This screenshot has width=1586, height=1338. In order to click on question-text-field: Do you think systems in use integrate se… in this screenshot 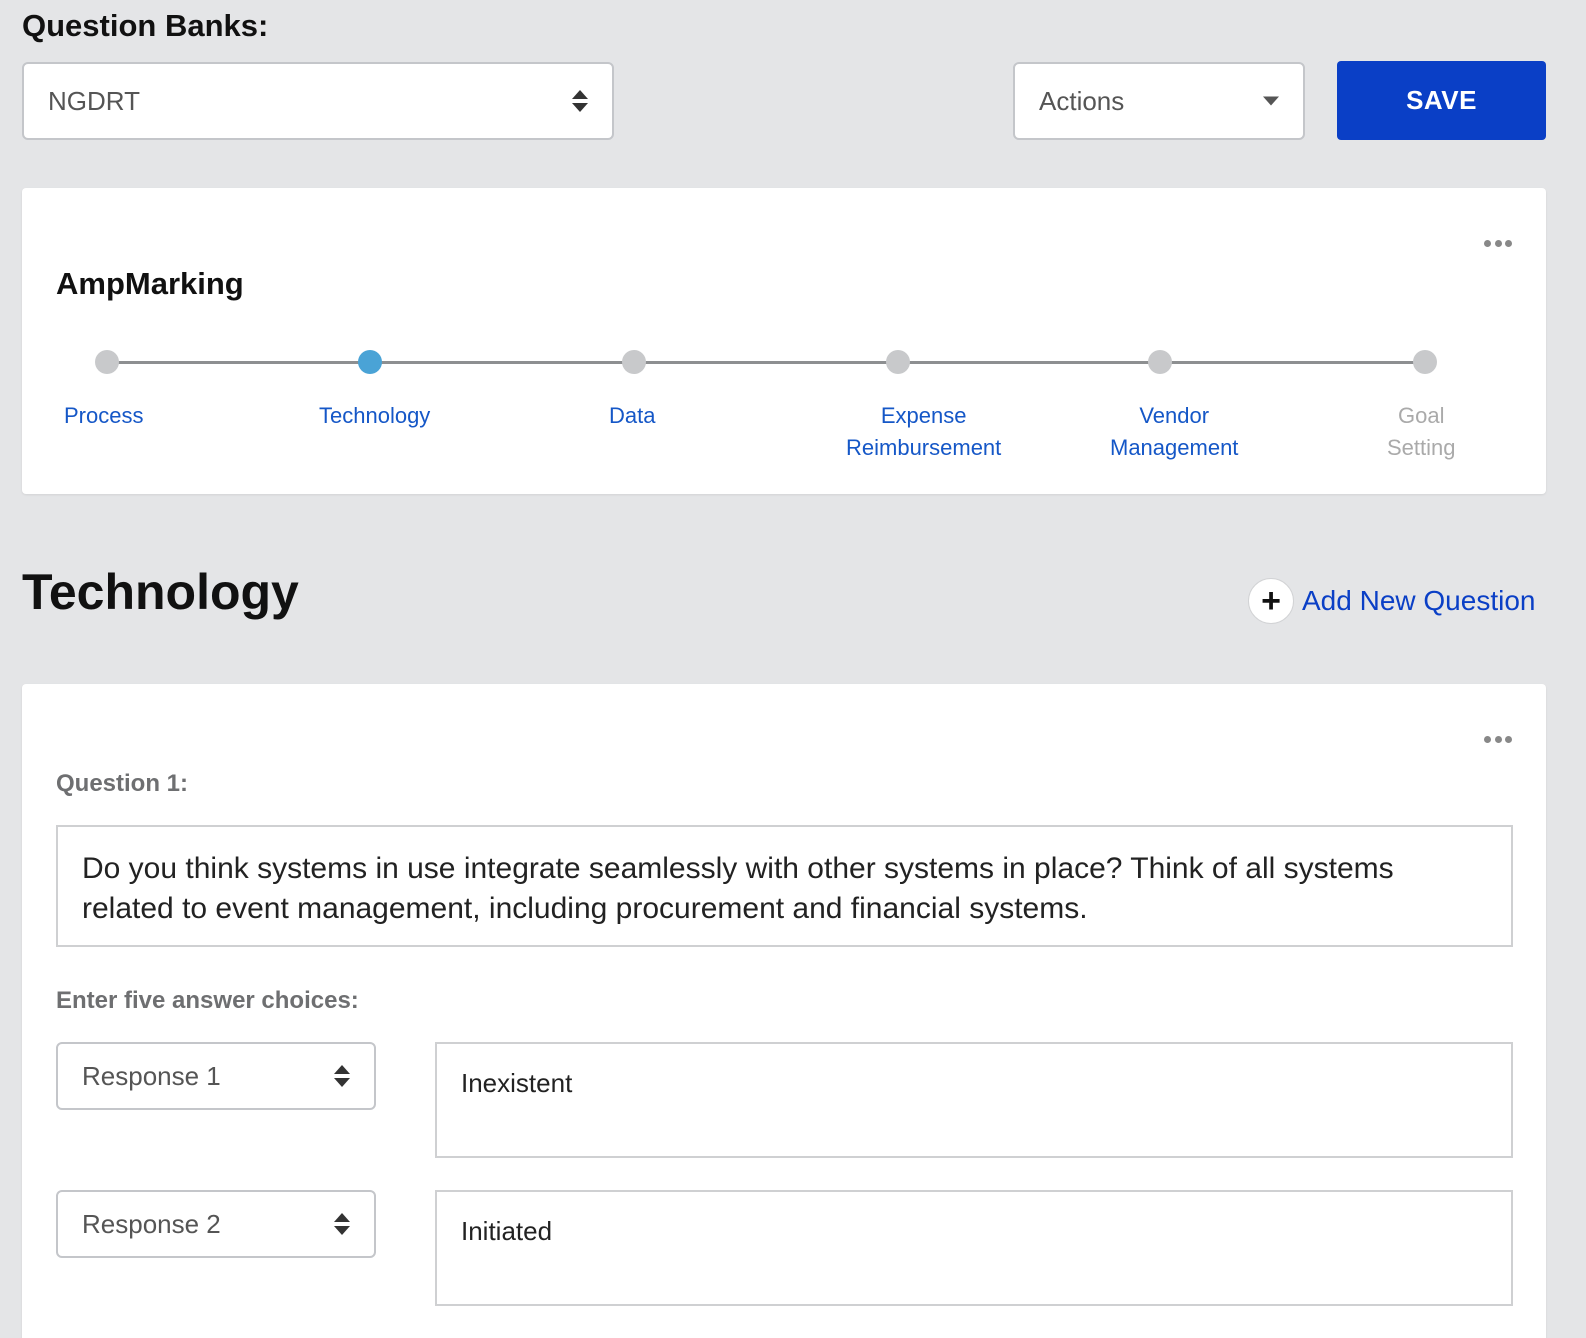, I will do `click(784, 886)`.